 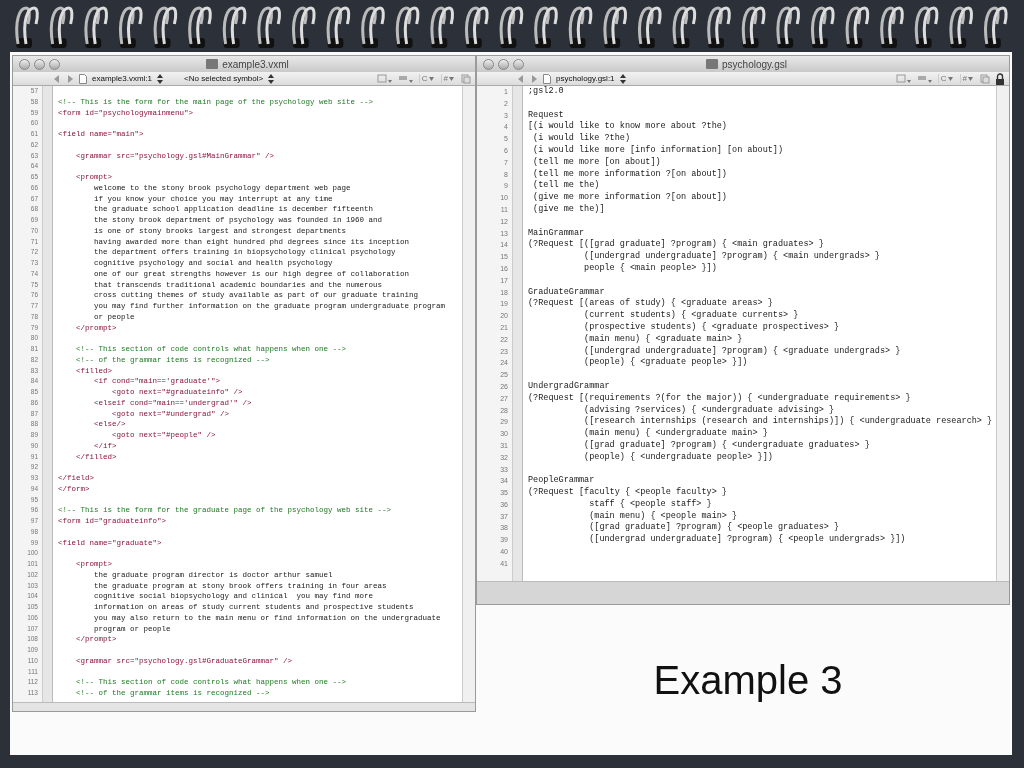 What do you see at coordinates (650, 267) in the screenshot?
I see `code-line: people { <main people> }])` at bounding box center [650, 267].